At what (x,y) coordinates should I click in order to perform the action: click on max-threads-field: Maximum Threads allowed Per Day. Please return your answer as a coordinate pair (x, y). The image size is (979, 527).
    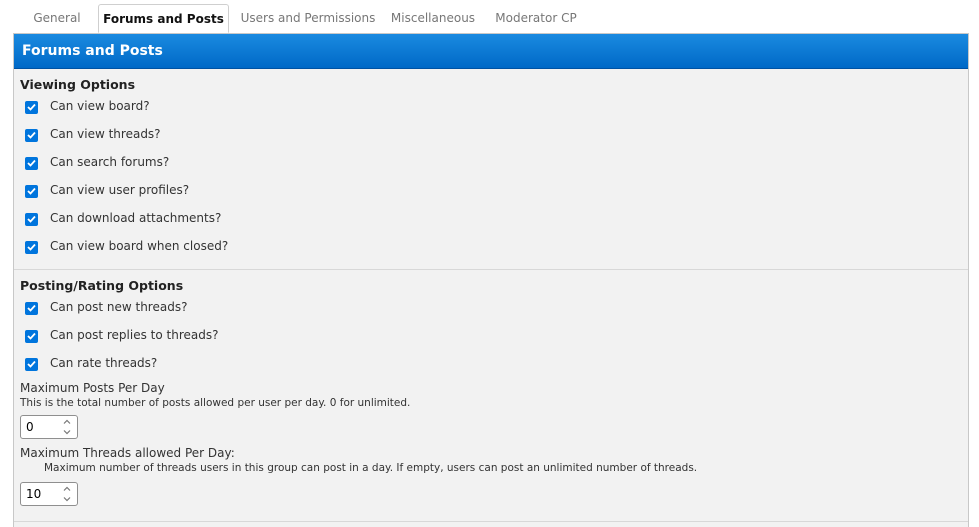
    Looking at the image, I should click on (494, 476).